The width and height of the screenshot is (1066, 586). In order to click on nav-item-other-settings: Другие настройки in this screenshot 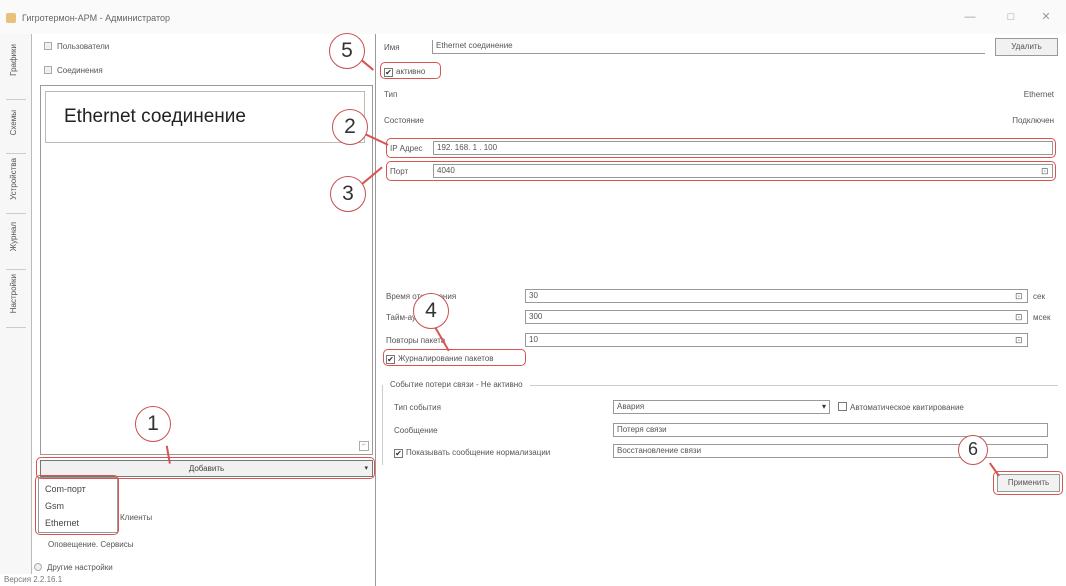, I will do `click(73, 567)`.